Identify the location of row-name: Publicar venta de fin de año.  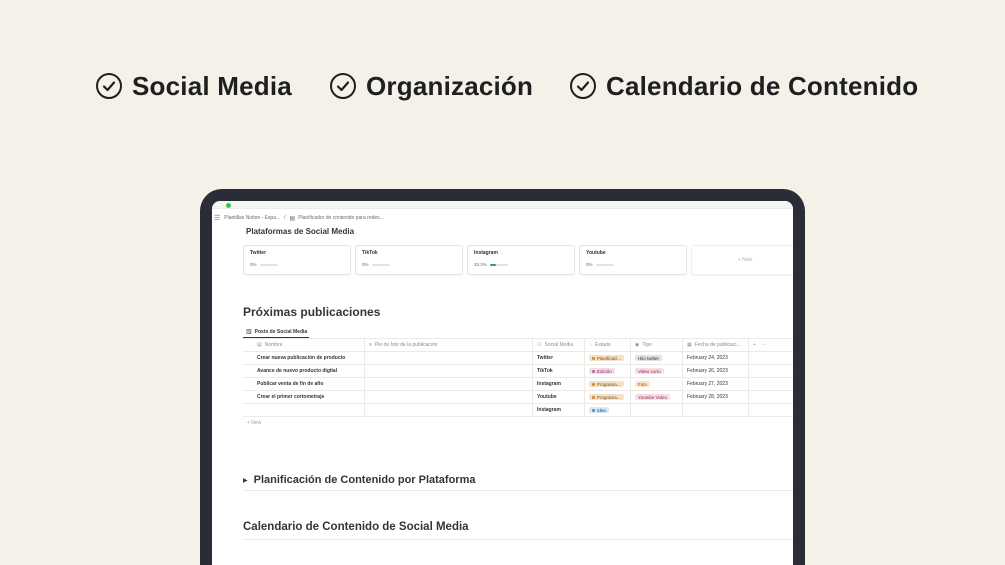
(304, 384).